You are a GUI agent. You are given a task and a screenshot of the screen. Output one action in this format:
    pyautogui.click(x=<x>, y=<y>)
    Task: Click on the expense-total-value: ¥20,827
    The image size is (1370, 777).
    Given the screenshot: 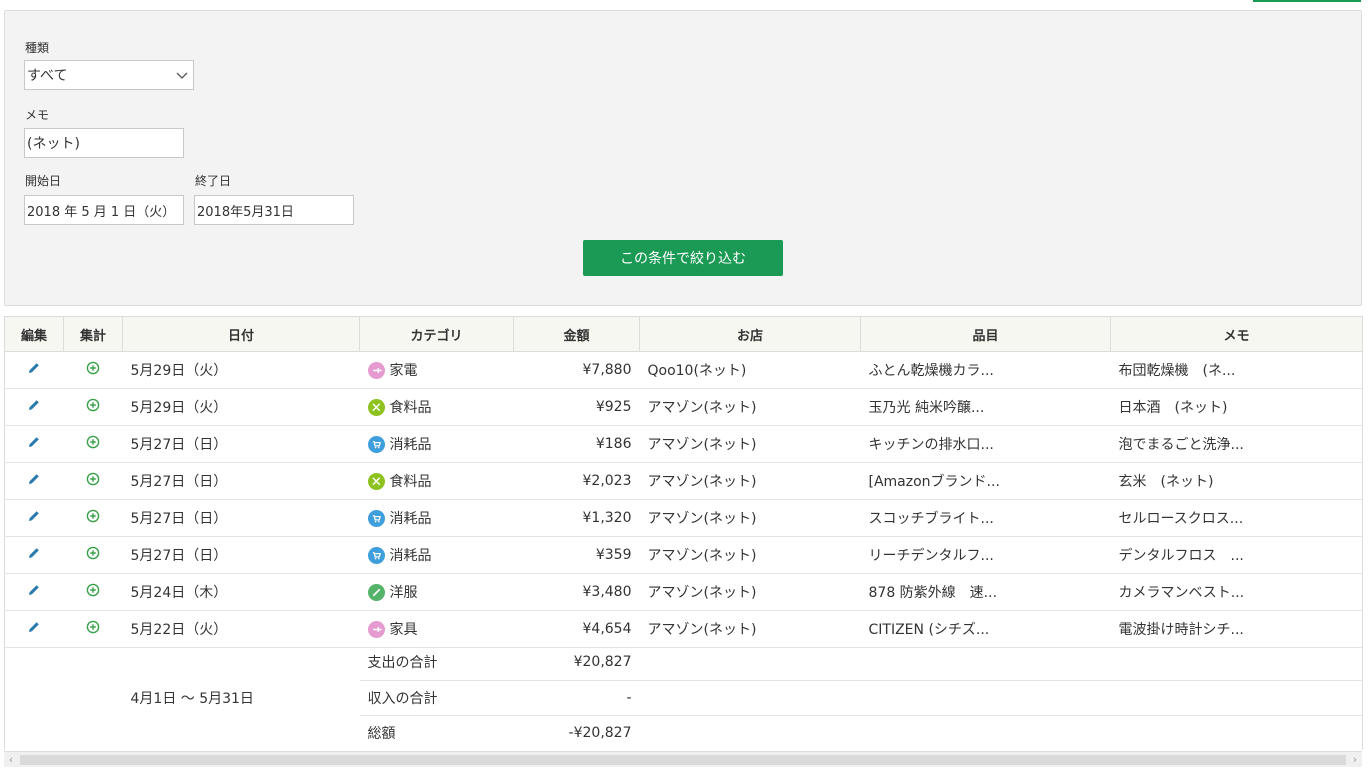 What is the action you would take?
    pyautogui.click(x=576, y=663)
    